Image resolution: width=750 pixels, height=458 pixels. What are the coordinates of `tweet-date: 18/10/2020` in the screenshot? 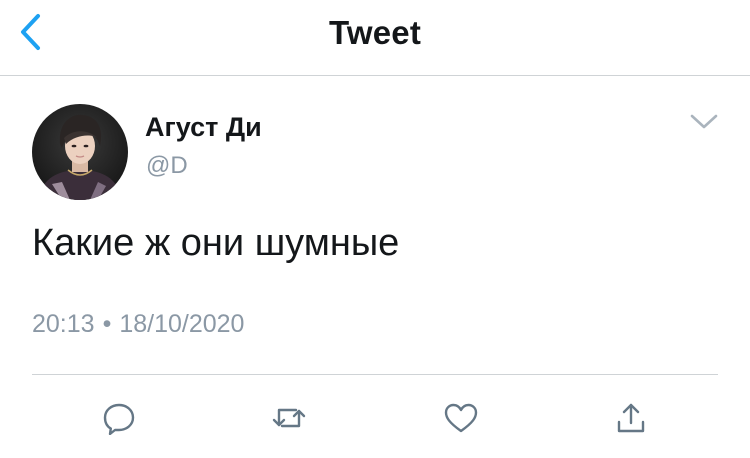 It's located at (182, 324).